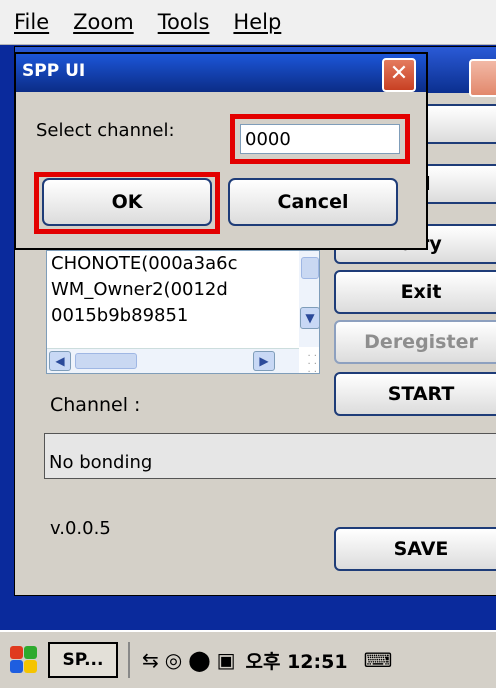 Image resolution: width=496 pixels, height=688 pixels. What do you see at coordinates (183, 290) in the screenshot?
I see `list-item: WM_Owner2(0012d` at bounding box center [183, 290].